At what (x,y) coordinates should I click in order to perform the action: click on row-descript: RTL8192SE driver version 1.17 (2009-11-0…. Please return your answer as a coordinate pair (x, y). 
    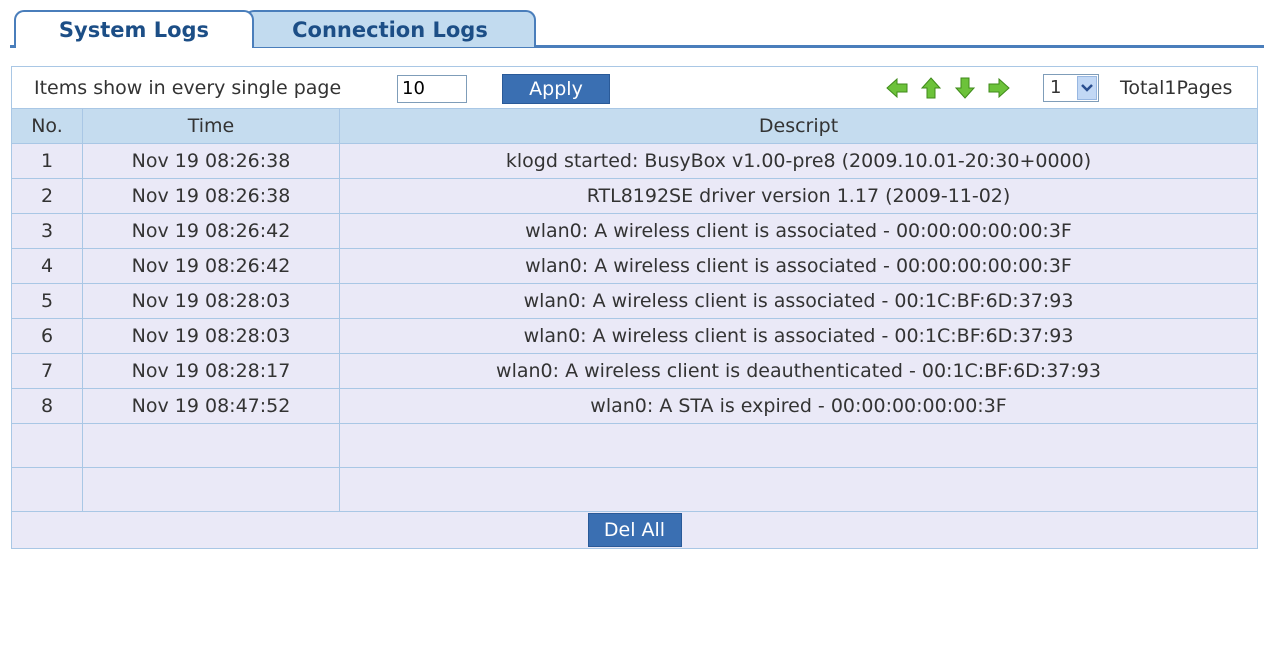
    Looking at the image, I should click on (798, 196).